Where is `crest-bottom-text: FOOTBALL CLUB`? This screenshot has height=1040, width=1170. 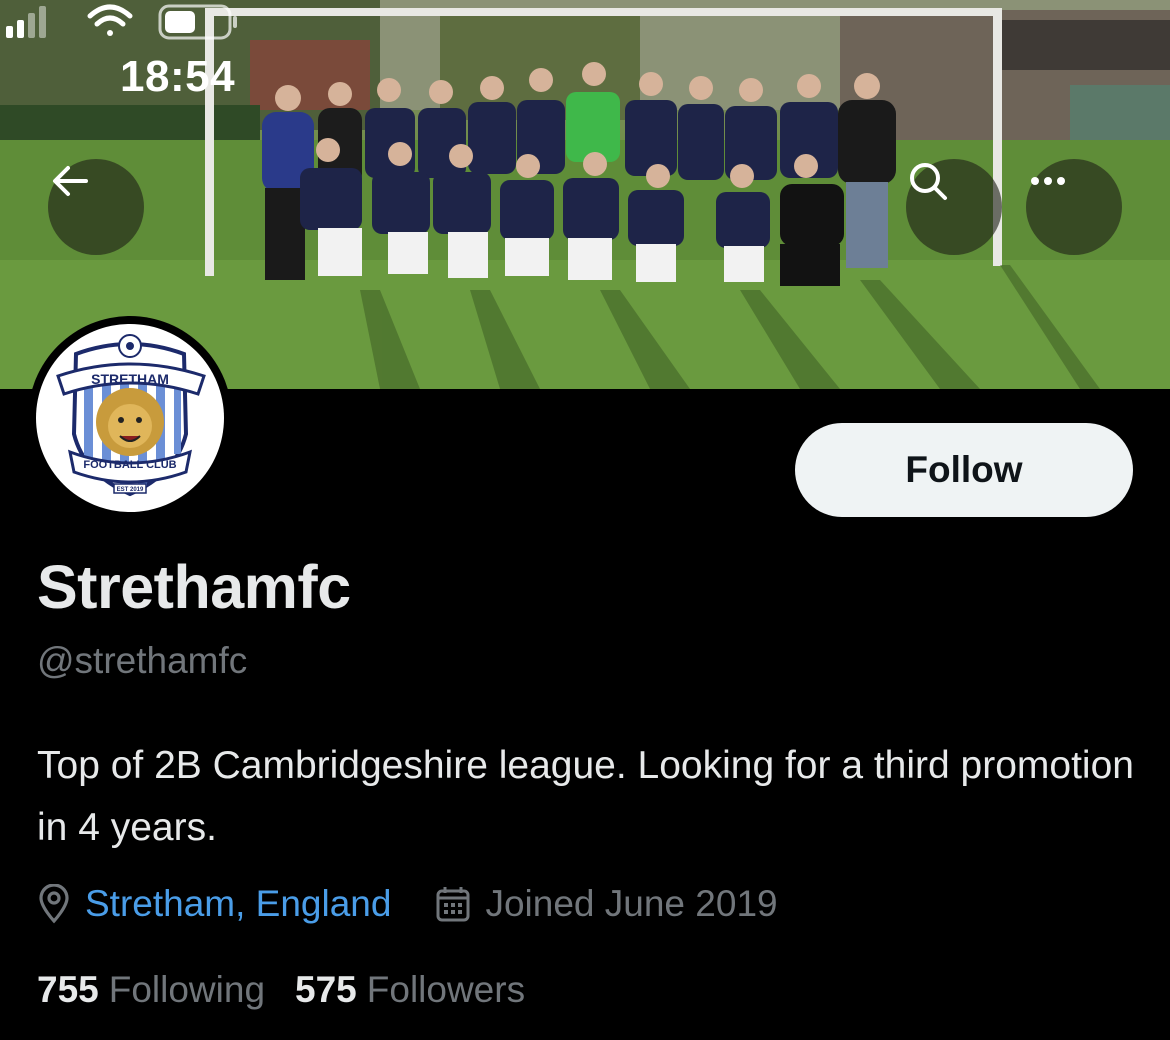 crest-bottom-text: FOOTBALL CLUB is located at coordinates (129, 465).